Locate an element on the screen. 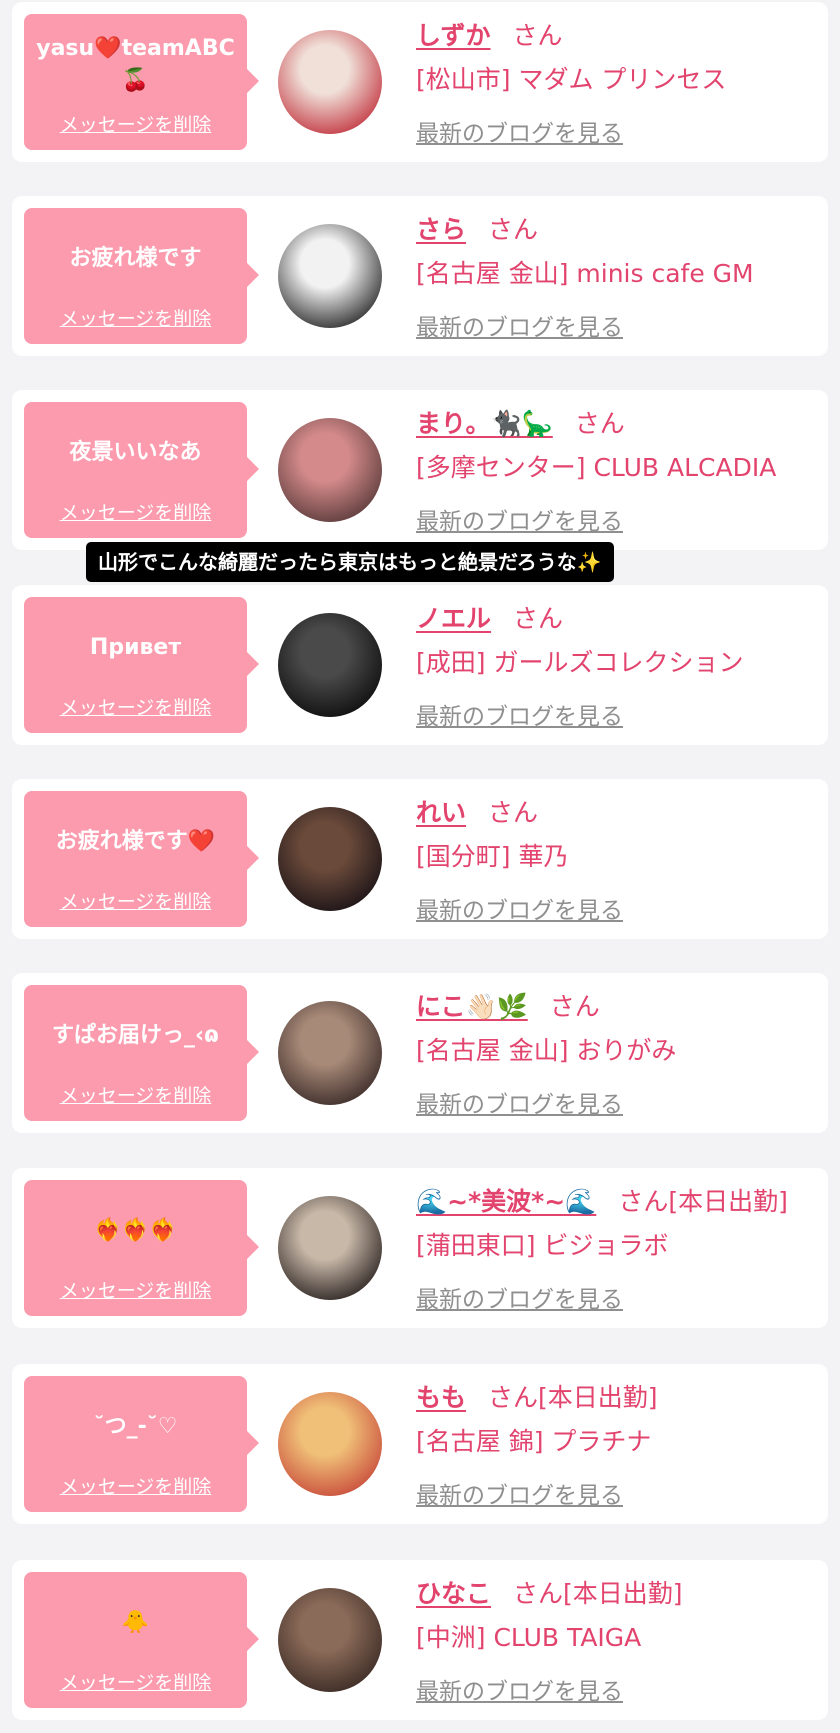 This screenshot has height=1733, width=840. name-line: まり。🐈‍⬛🦕 さん is located at coordinates (520, 422).